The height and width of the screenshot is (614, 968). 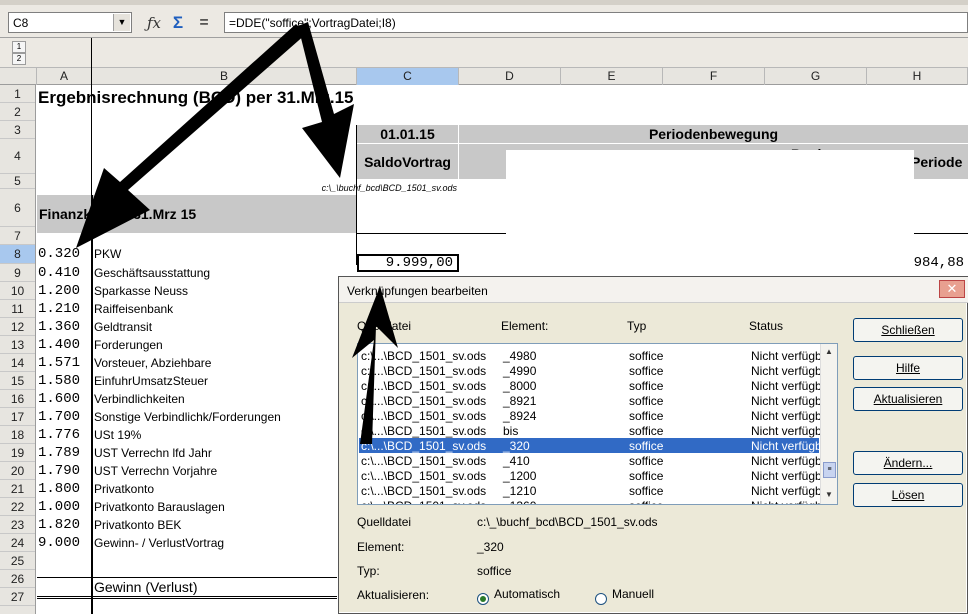 What do you see at coordinates (17, 208) in the screenshot?
I see `row-header-6: 6` at bounding box center [17, 208].